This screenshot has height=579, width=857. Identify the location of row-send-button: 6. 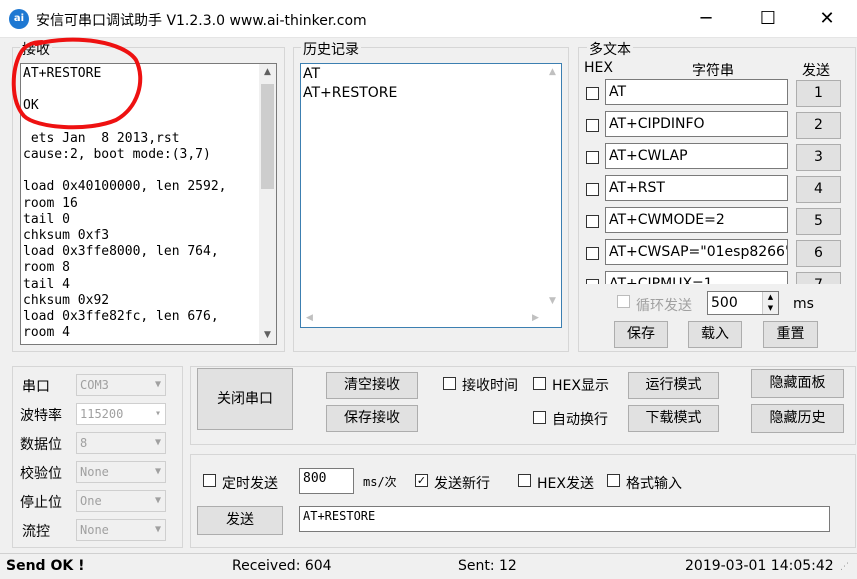
(818, 253).